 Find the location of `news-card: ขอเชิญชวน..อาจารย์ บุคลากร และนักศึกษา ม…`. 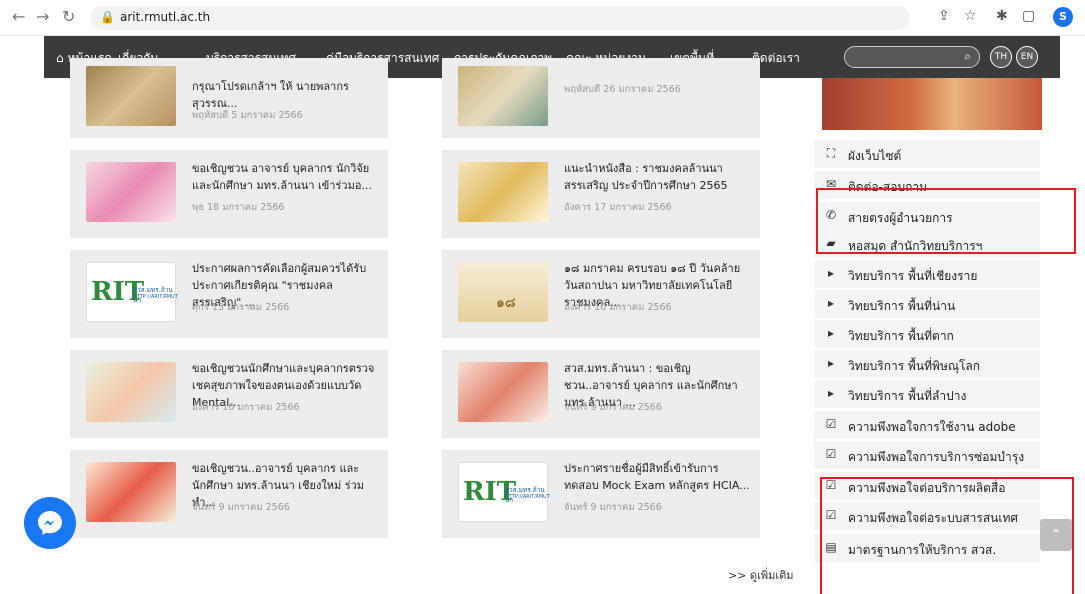

news-card: ขอเชิญชวน..อาจารย์ บุคลากร และนักศึกษา ม… is located at coordinates (229, 494).